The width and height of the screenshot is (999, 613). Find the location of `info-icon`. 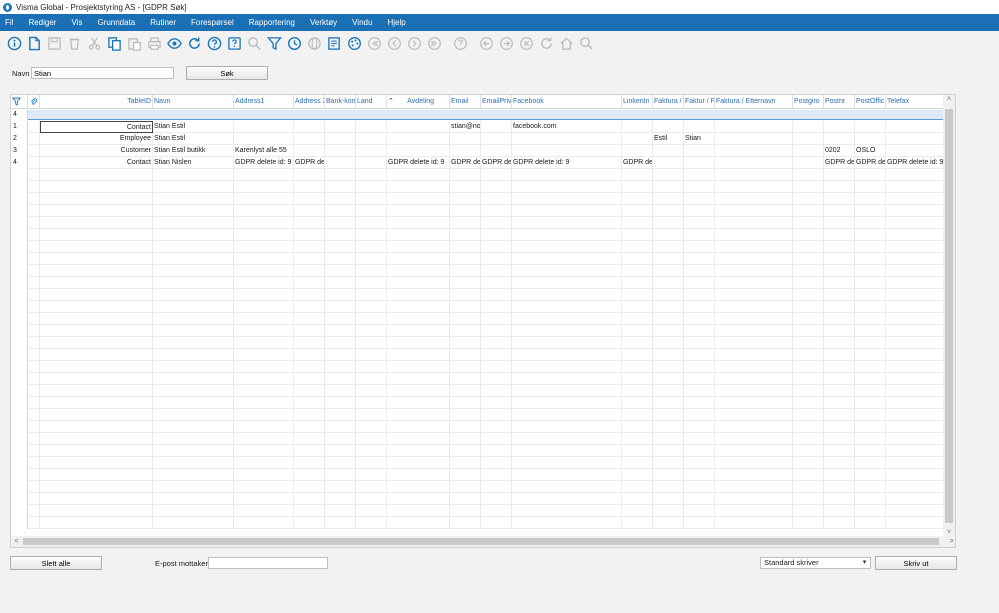

info-icon is located at coordinates (14, 43).